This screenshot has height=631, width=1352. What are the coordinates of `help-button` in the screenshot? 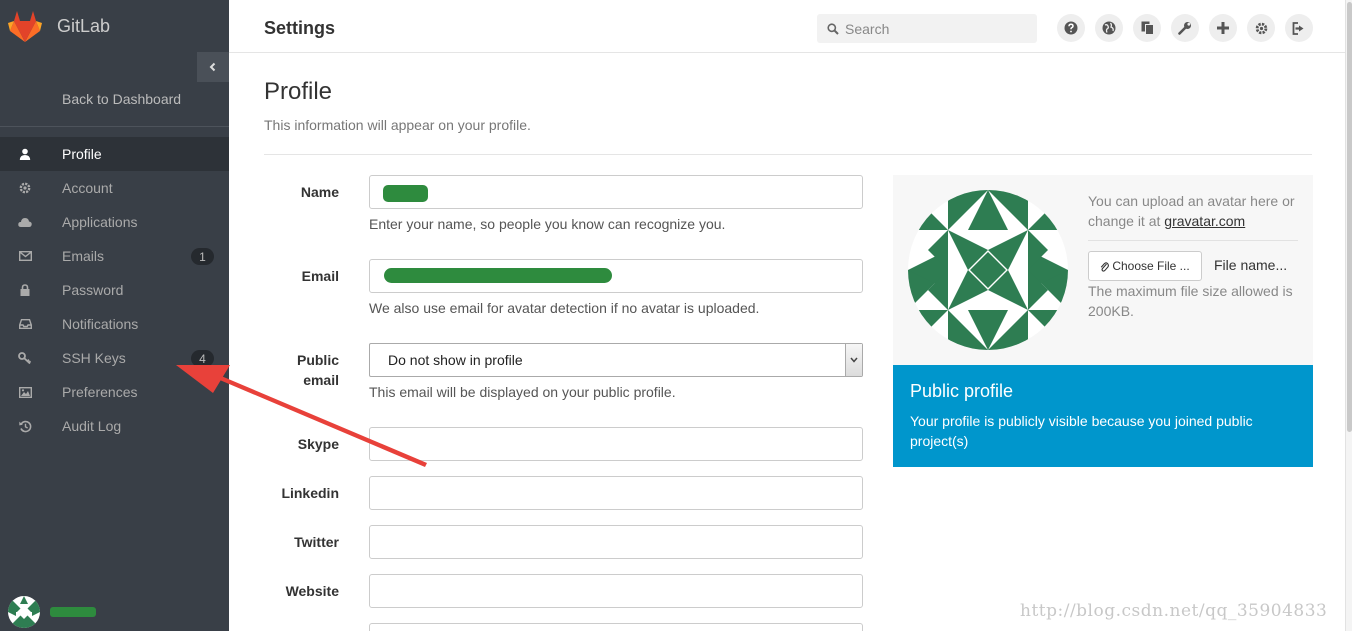 It's located at (1071, 28).